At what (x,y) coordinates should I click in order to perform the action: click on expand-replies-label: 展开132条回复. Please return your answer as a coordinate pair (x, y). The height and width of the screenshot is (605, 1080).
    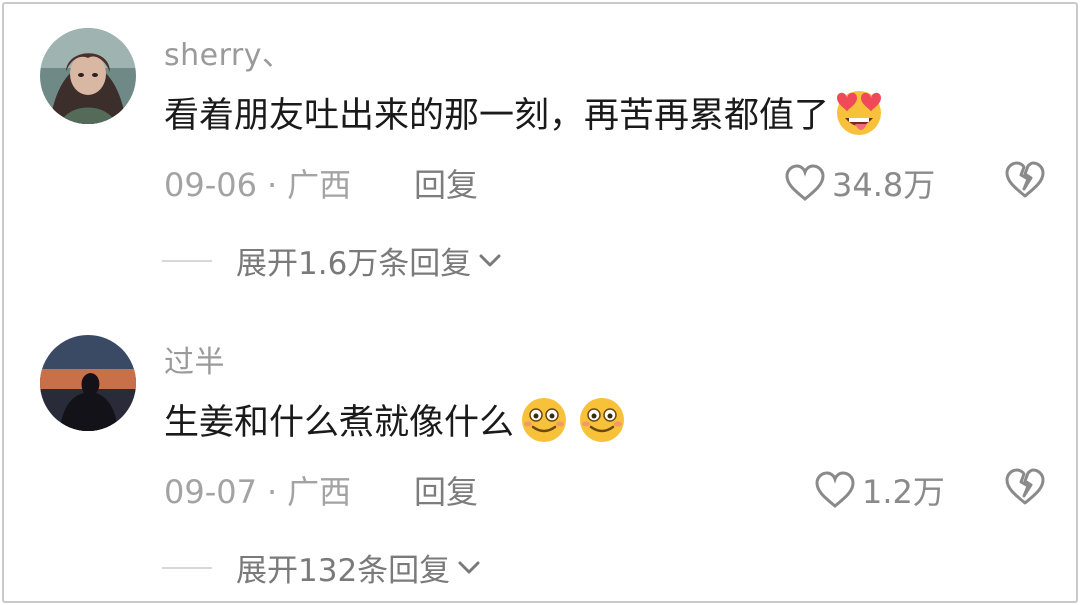
    Looking at the image, I should click on (343, 571).